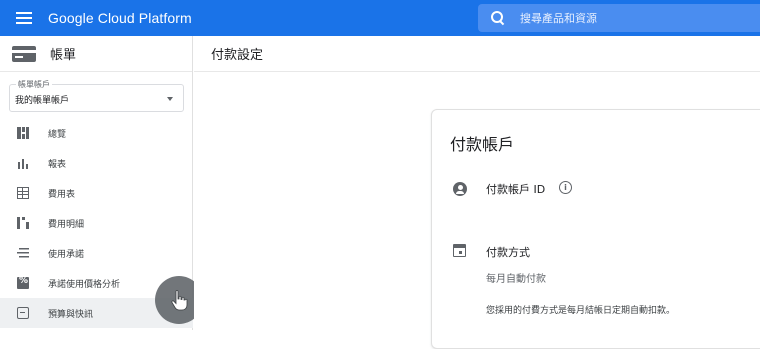 This screenshot has height=349, width=760. What do you see at coordinates (96, 253) in the screenshot?
I see `sidebar-item-commitments: 使用承諾` at bounding box center [96, 253].